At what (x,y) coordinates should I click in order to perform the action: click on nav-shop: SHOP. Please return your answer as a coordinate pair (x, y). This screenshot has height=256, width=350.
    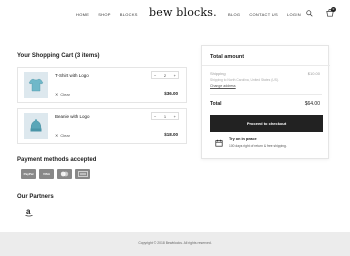
    Looking at the image, I should click on (104, 14).